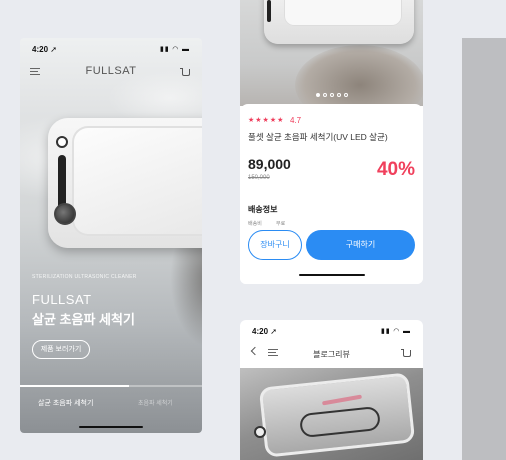  I want to click on rating-stars: ★★★★★, so click(266, 120).